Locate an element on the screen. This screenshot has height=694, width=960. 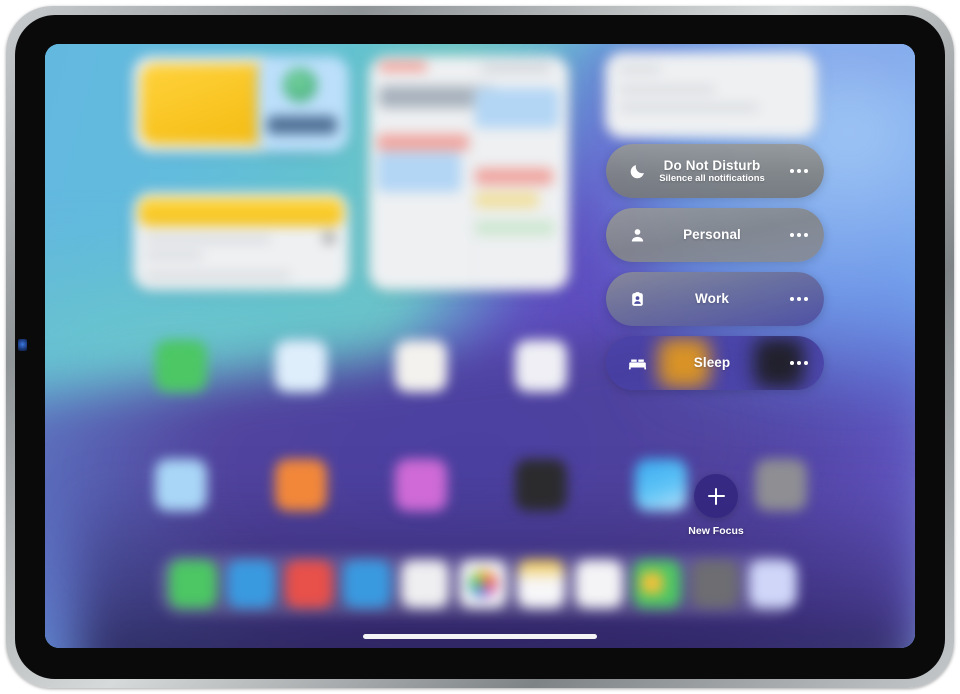
dock-icon-safari is located at coordinates (251, 584).